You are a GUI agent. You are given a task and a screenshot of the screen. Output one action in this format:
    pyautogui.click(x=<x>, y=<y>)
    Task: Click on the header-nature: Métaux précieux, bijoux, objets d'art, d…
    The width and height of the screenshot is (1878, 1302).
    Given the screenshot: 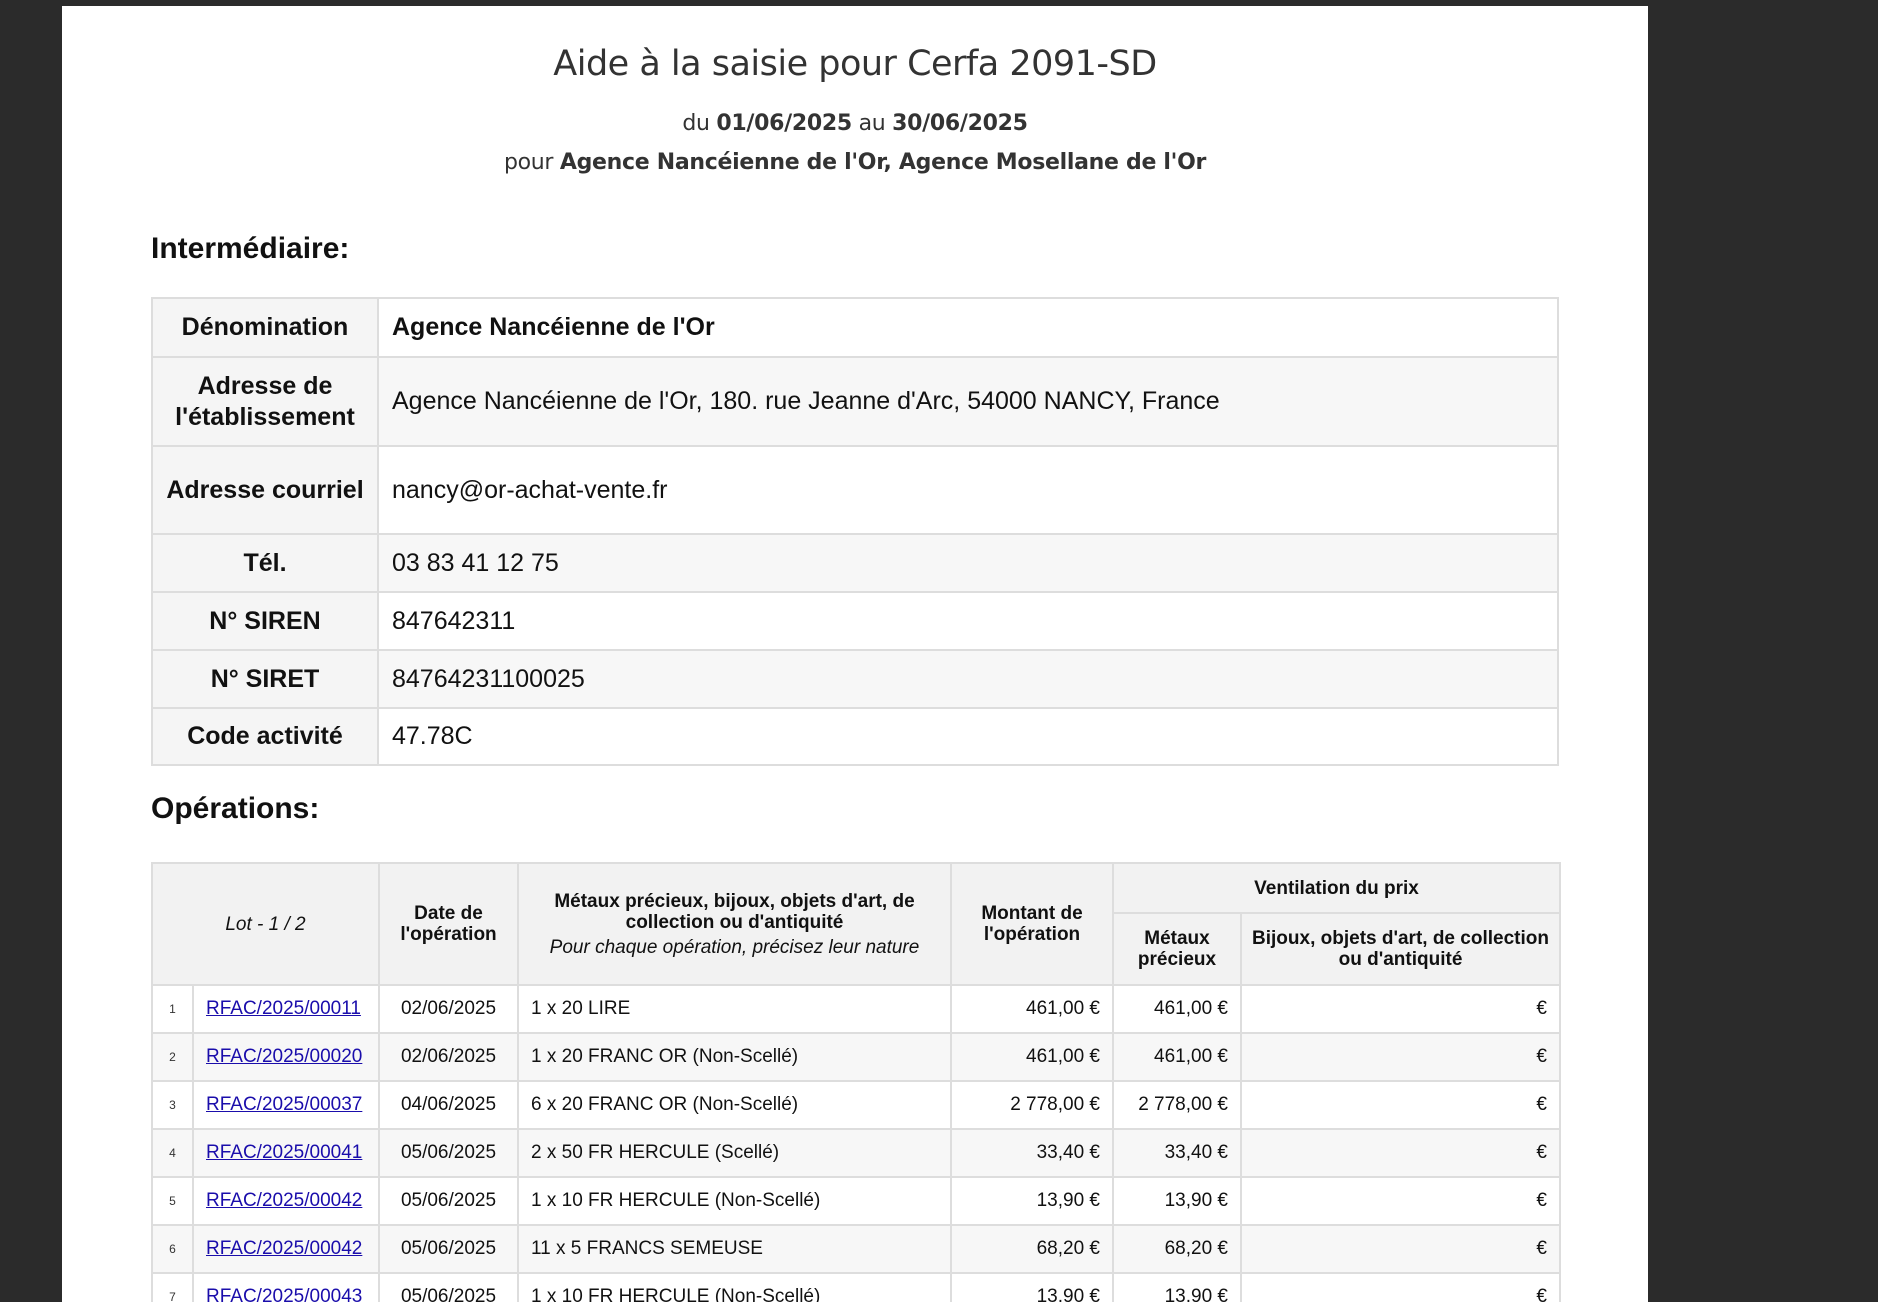 What is the action you would take?
    pyautogui.click(x=734, y=924)
    